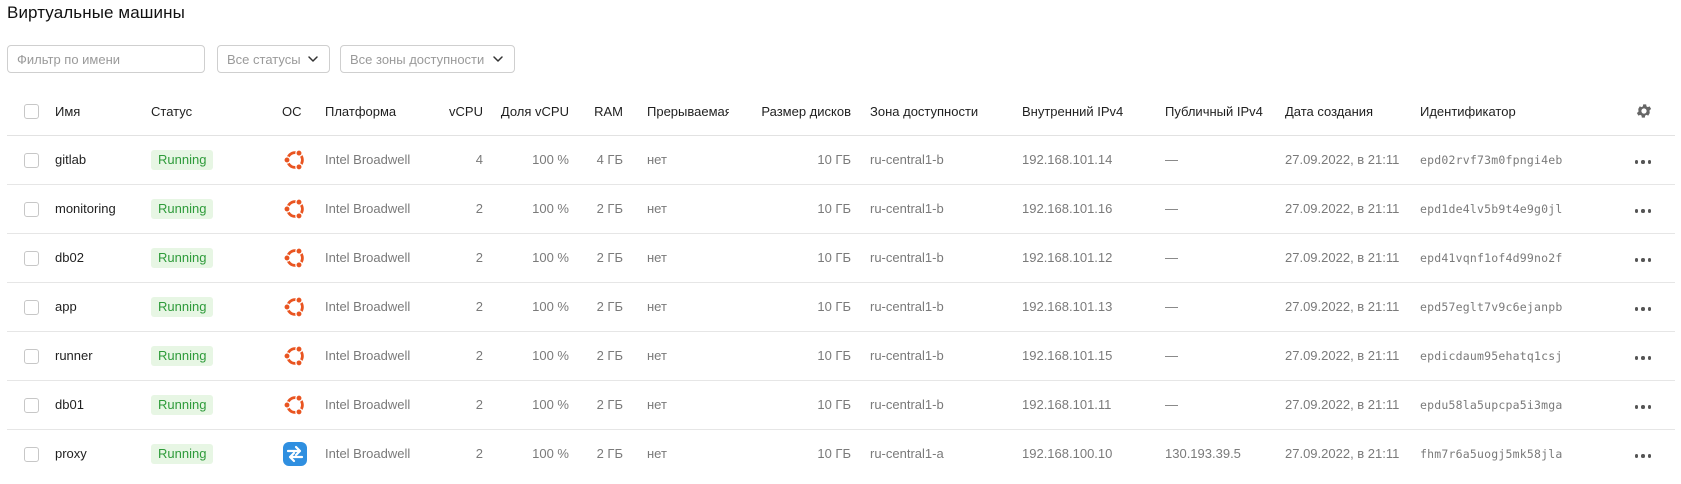  What do you see at coordinates (379, 111) in the screenshot?
I see `column-header-platform: Платформа` at bounding box center [379, 111].